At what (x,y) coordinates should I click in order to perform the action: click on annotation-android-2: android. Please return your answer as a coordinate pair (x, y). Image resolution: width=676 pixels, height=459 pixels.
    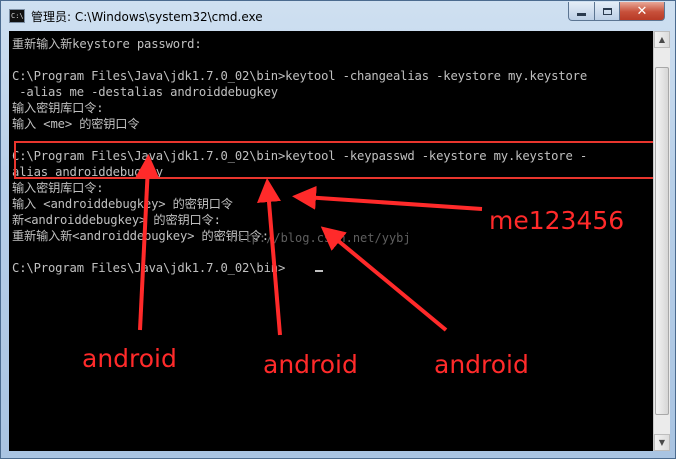
    Looking at the image, I should click on (310, 364).